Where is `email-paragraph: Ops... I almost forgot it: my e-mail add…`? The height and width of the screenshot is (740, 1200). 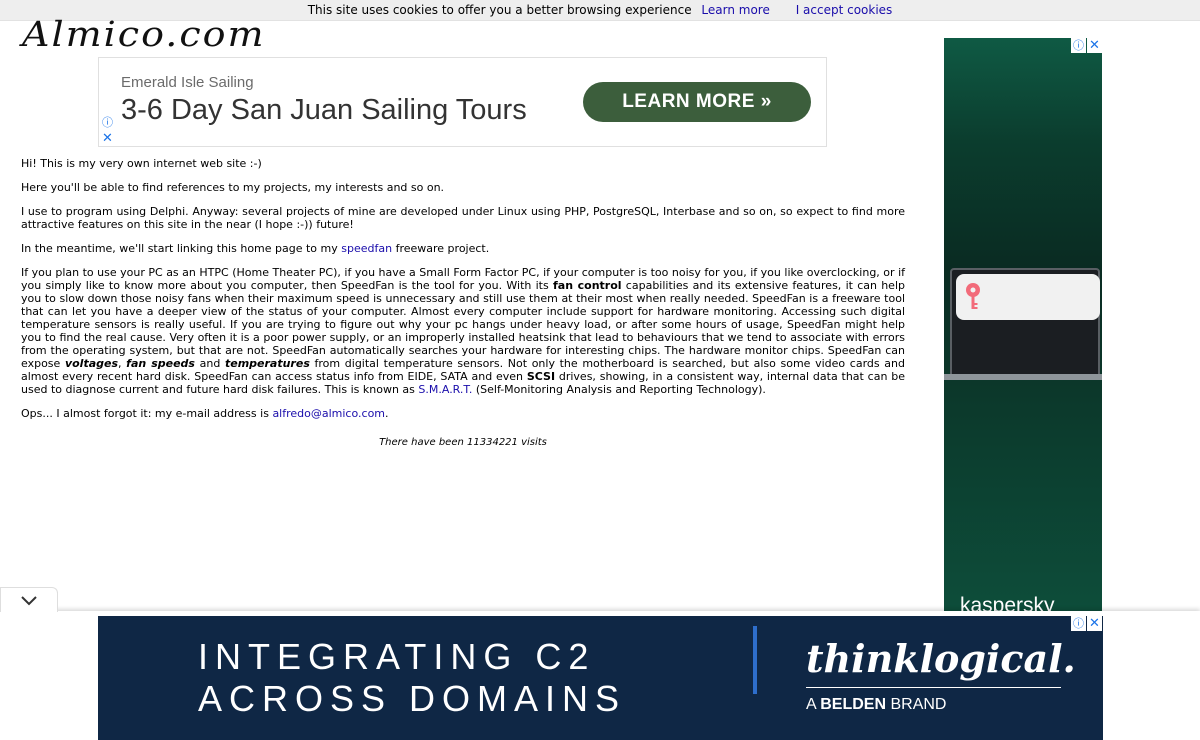
email-paragraph: Ops... I almost forgot it: my e-mail add… is located at coordinates (463, 413).